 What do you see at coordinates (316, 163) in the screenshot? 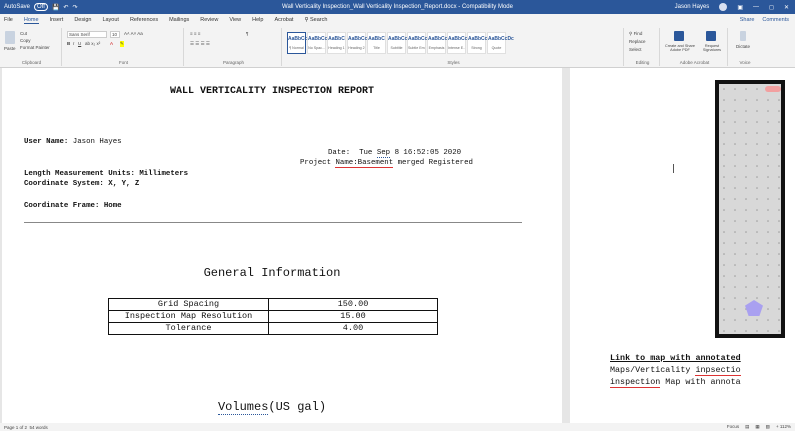
I see `project-label: Project` at bounding box center [316, 163].